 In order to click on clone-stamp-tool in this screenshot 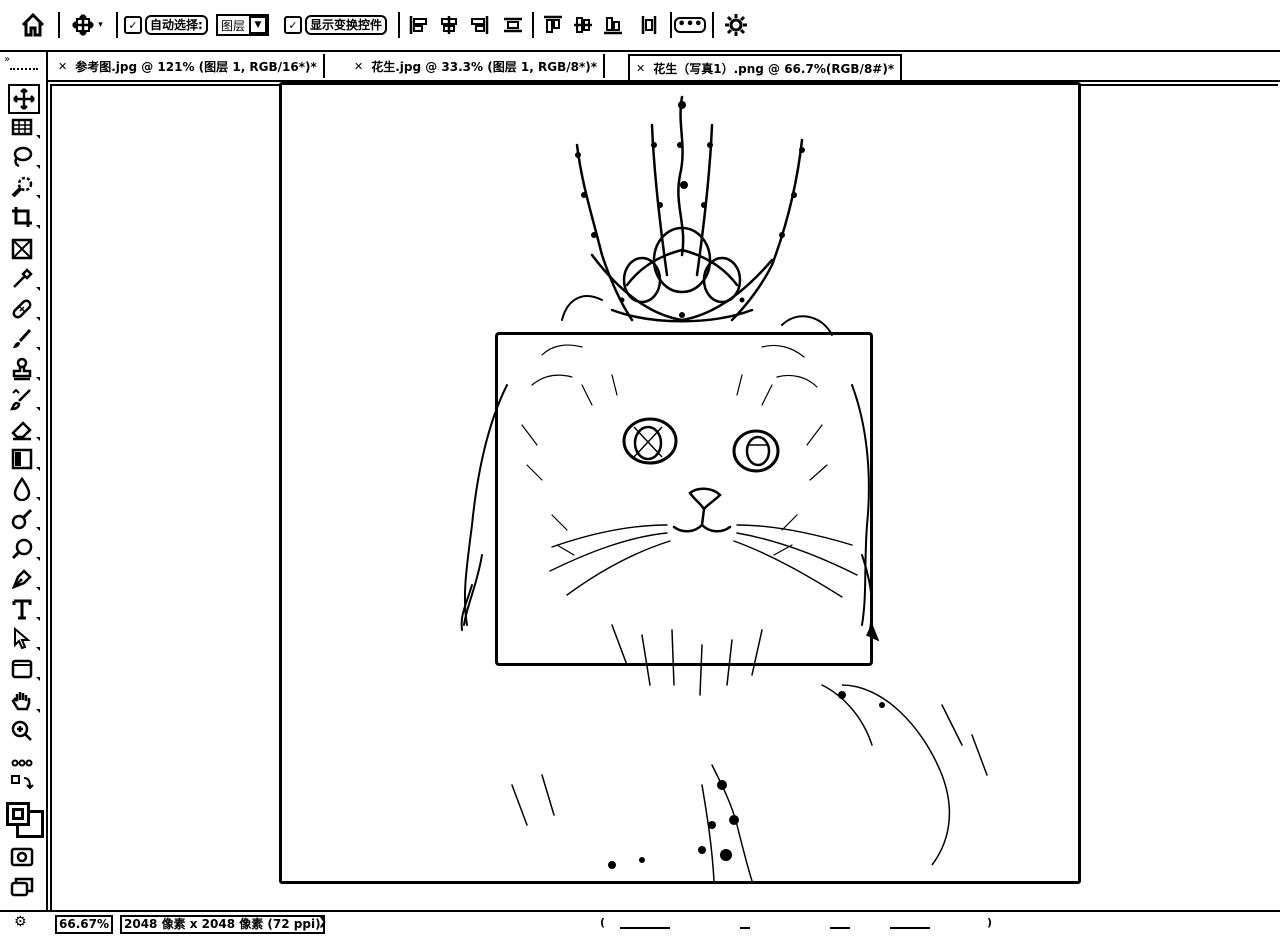, I will do `click(24, 369)`.